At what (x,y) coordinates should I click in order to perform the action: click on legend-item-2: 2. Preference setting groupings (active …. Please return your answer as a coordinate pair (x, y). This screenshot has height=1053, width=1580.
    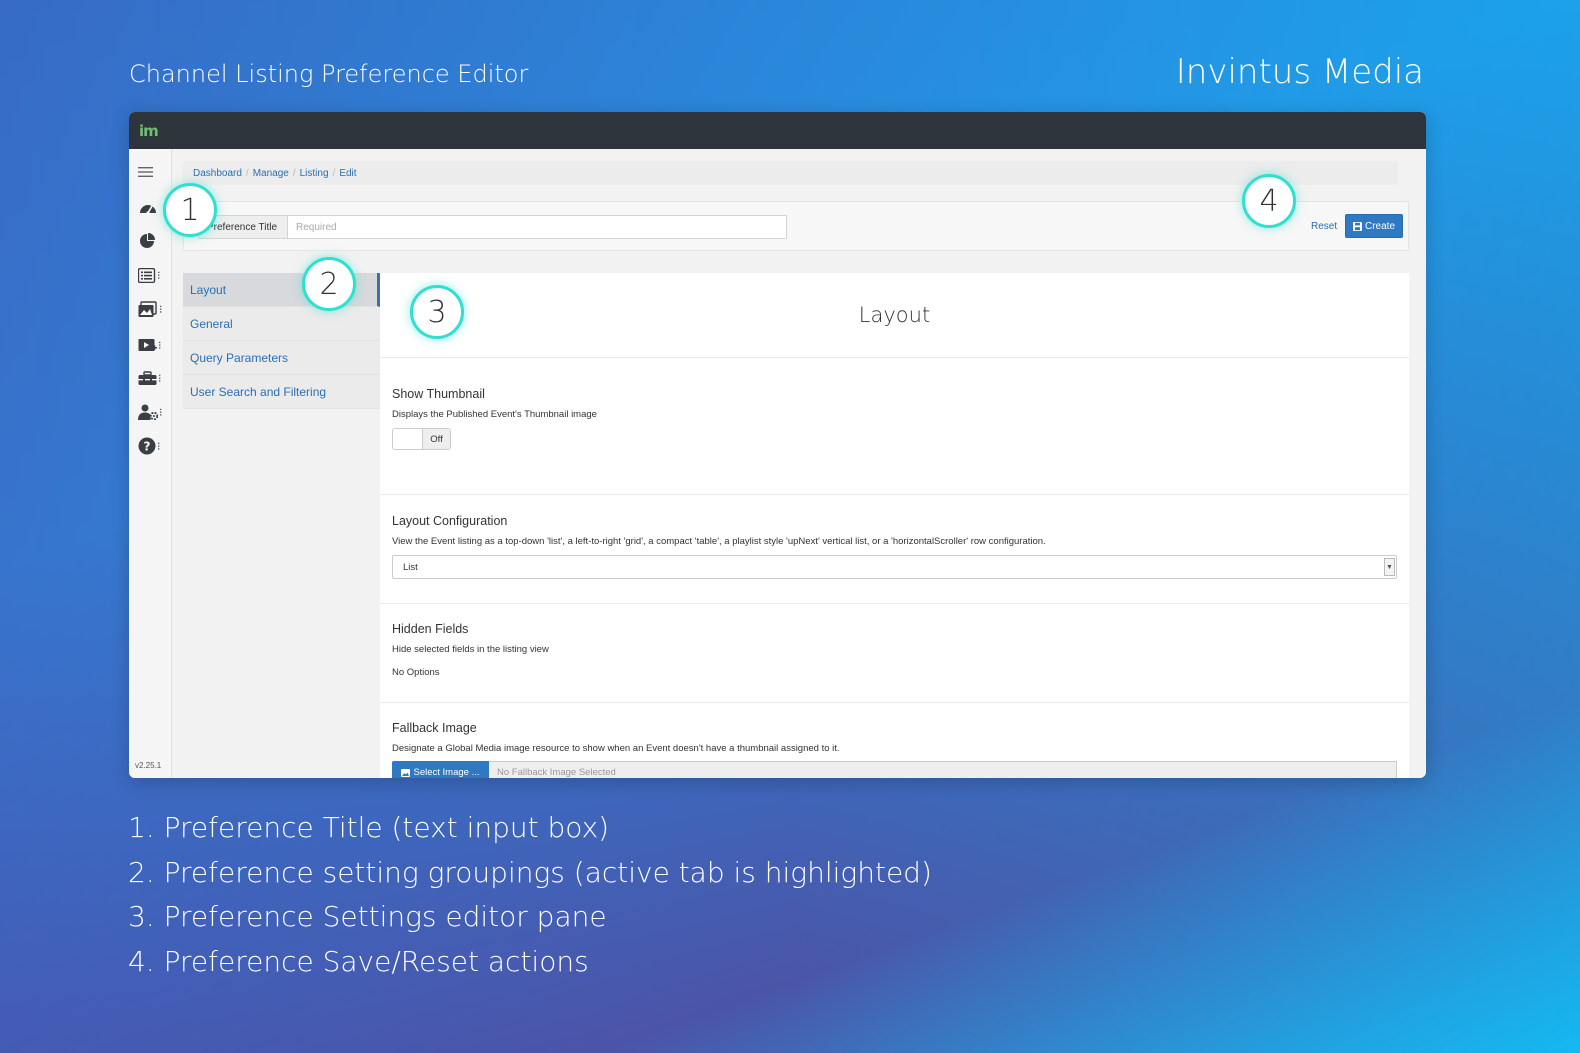
    Looking at the image, I should click on (530, 872).